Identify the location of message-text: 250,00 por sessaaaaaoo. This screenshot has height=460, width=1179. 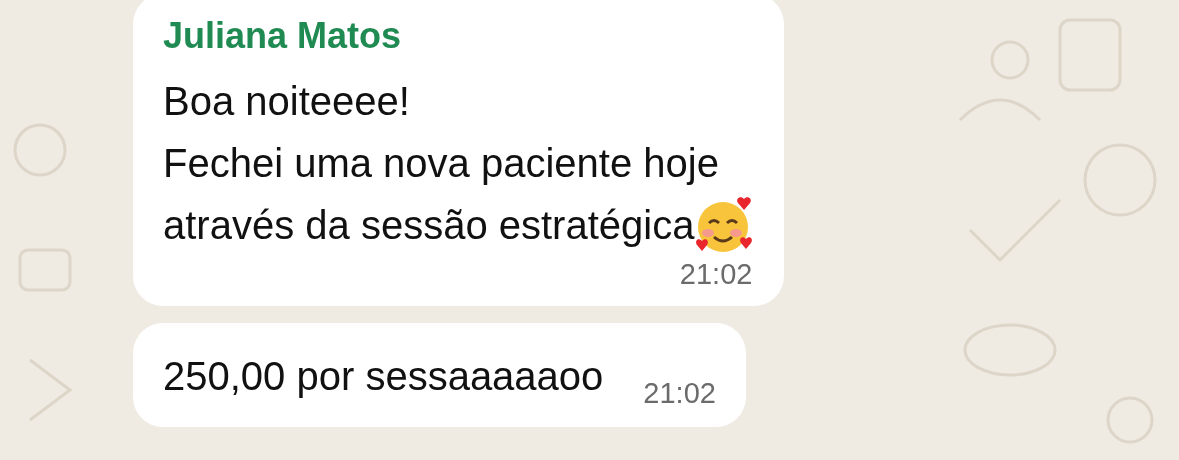
(383, 376).